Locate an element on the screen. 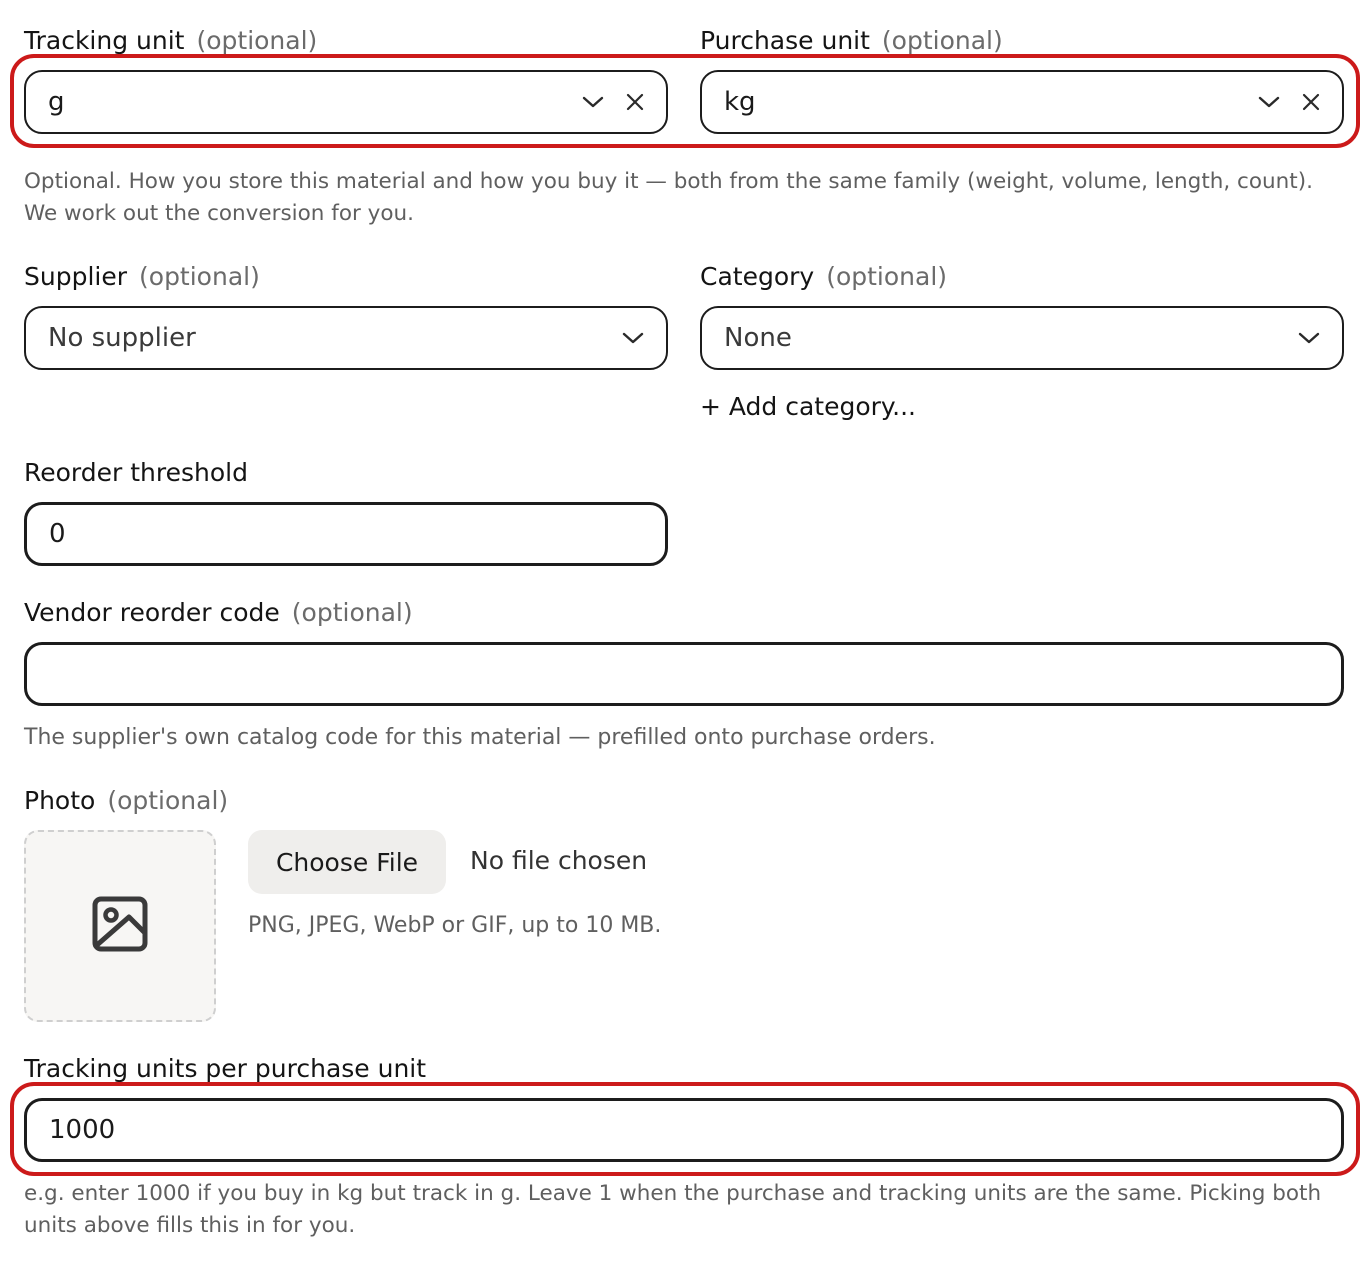 The width and height of the screenshot is (1368, 1266). tracking-unit-value: g is located at coordinates (56, 102).